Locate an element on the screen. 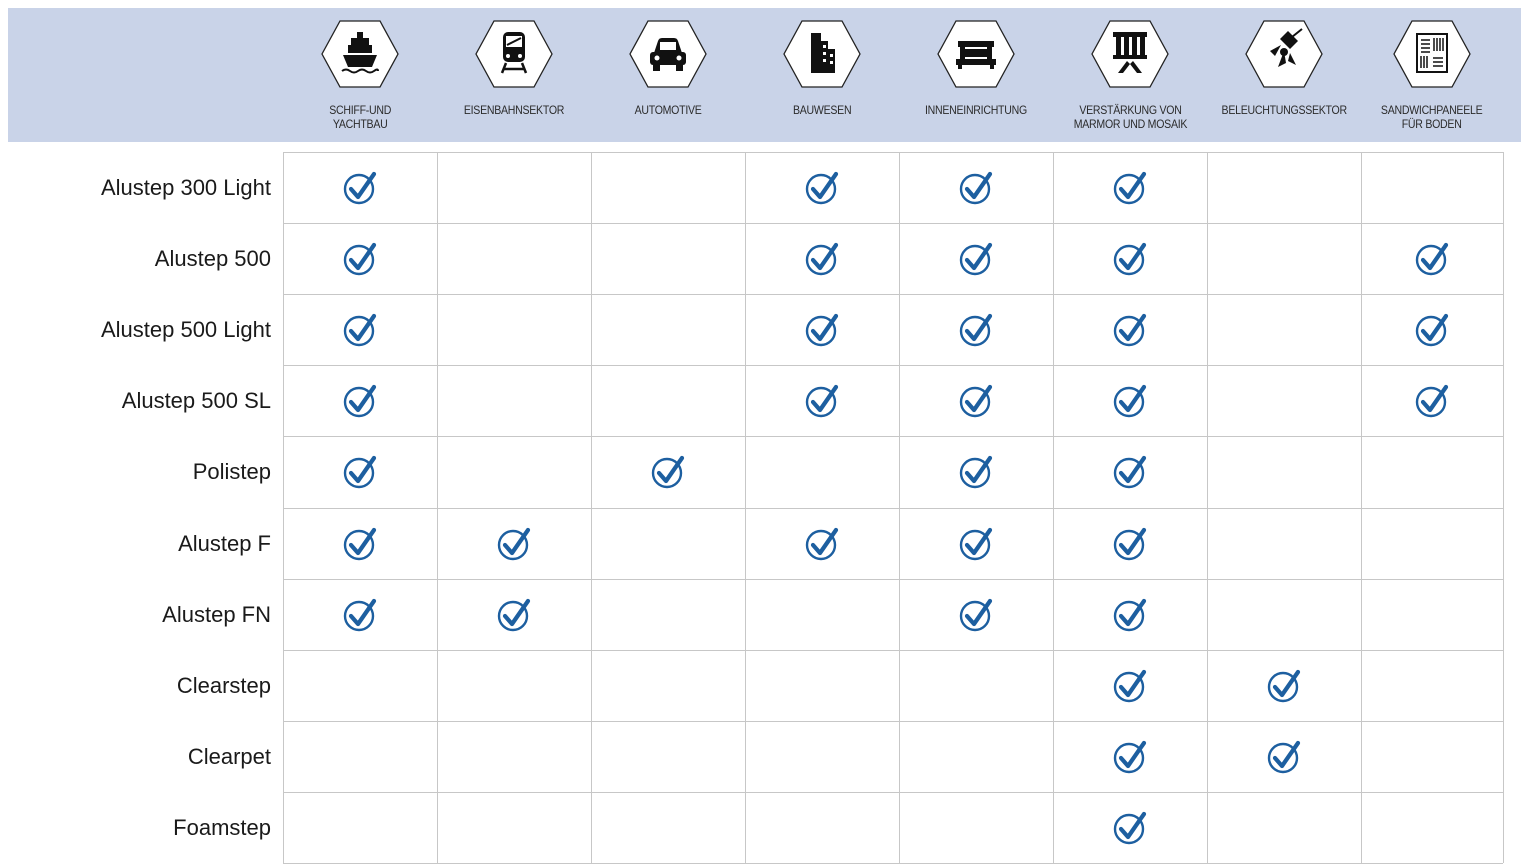  table-row: Alustep 500 is located at coordinates (760, 259).